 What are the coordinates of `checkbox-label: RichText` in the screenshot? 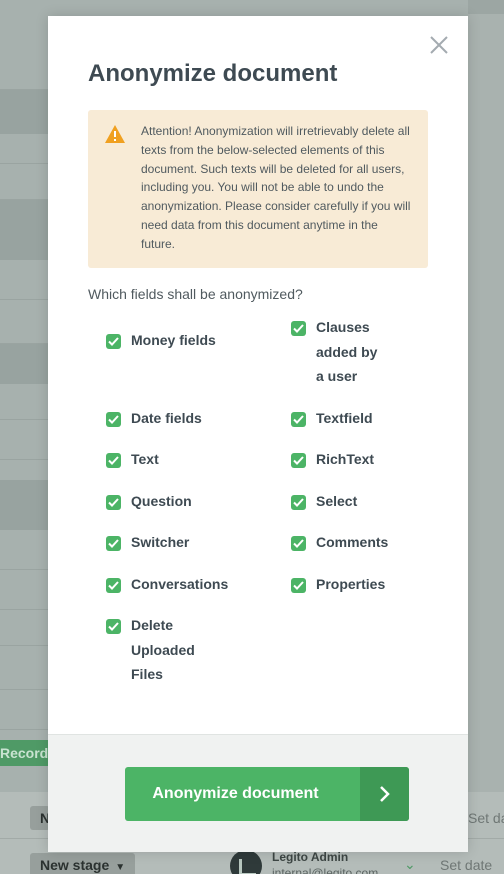 It's located at (345, 459).